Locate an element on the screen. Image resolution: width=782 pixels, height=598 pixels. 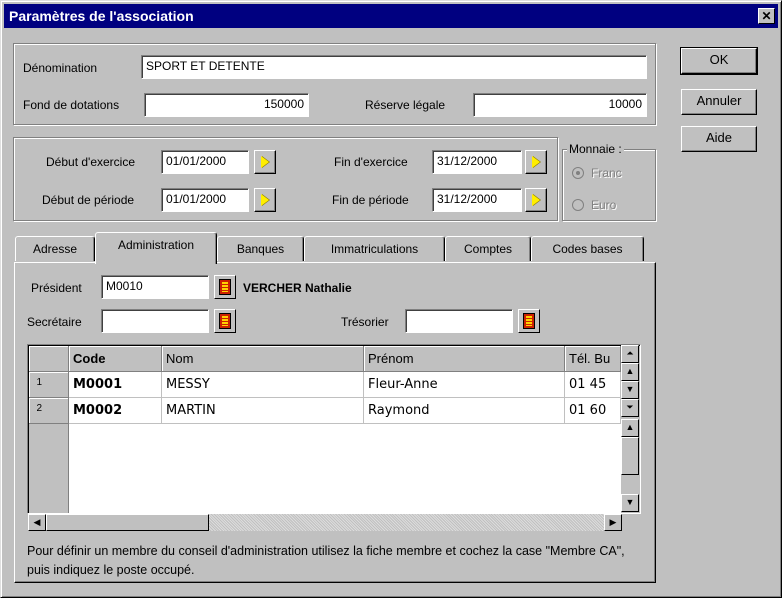
table-vertical-scrollbar: ⏶ ▲ ▼ ⏷ ▲ ▼ is located at coordinates (630, 428).